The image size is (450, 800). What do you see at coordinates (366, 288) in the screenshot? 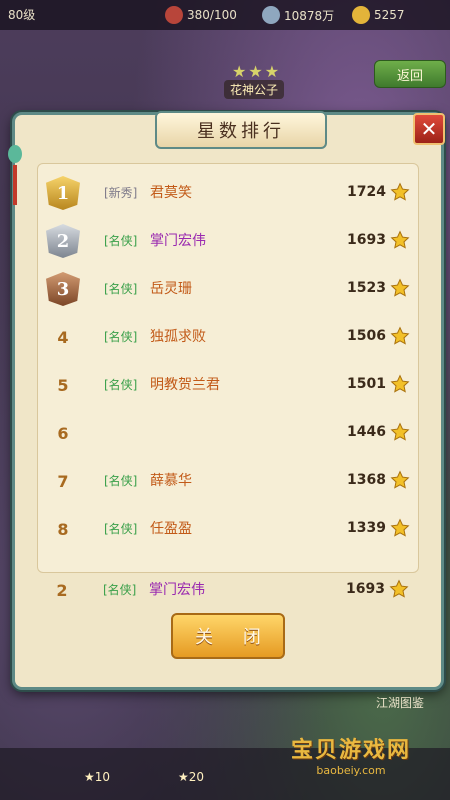
I see `star-score: 1523` at bounding box center [366, 288].